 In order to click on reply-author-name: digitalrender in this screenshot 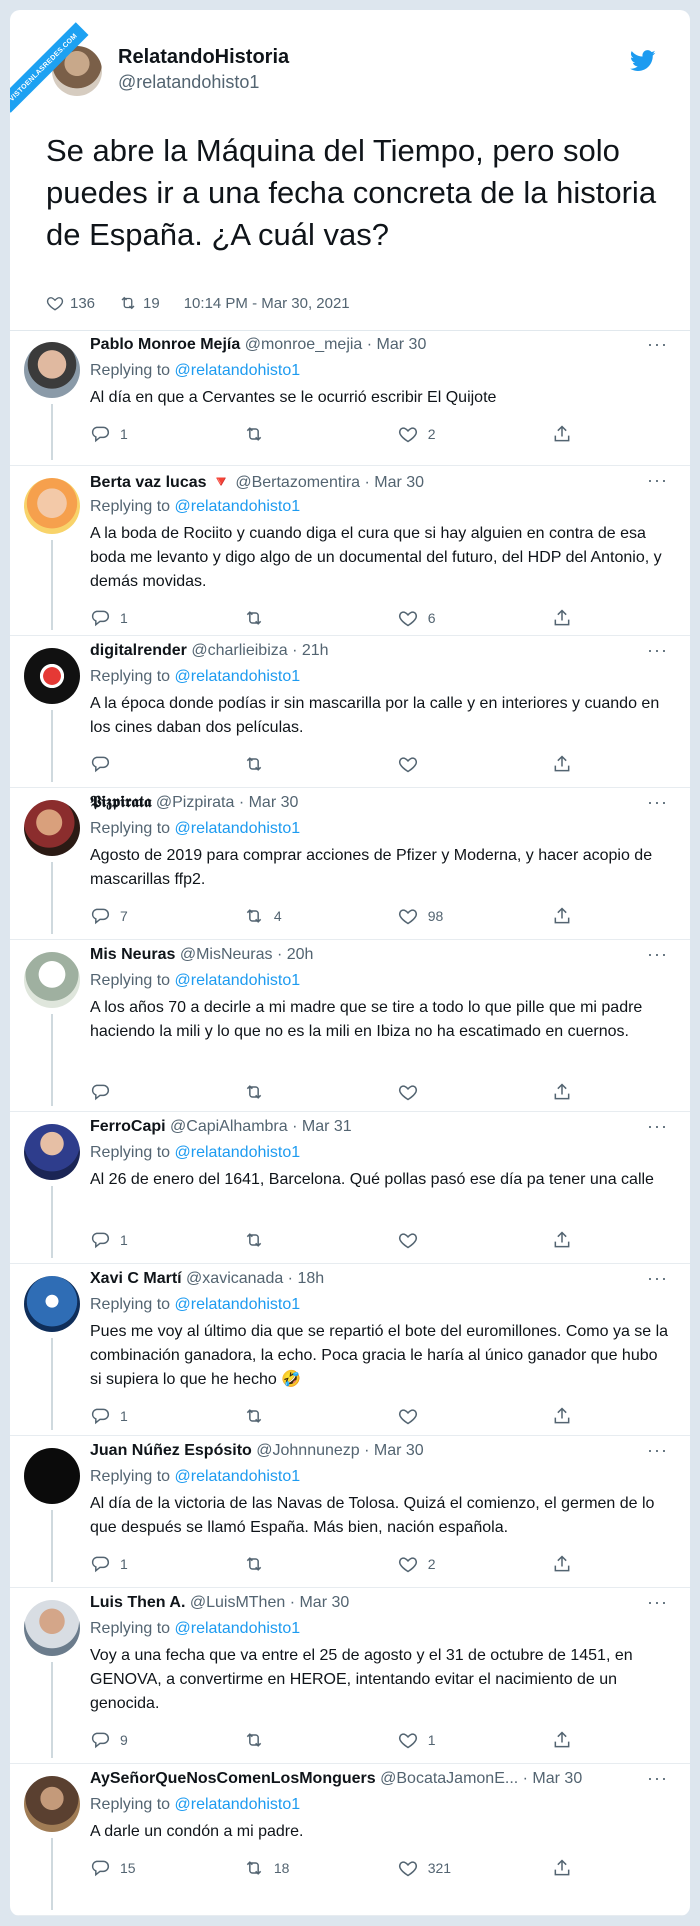, I will do `click(138, 650)`.